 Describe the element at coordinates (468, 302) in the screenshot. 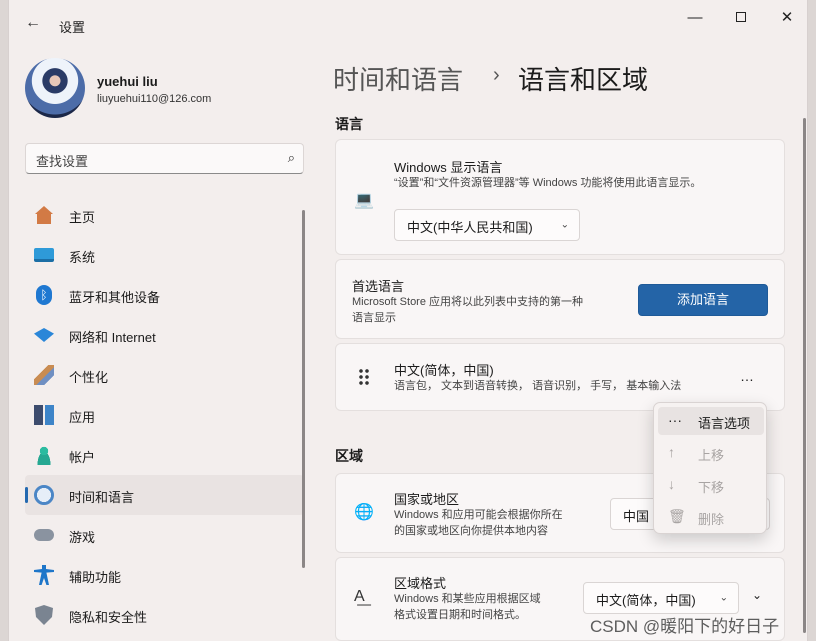

I see `preferred-language-desc-1: Microsoft Store 应用将以此列表中支持的第一种` at that location.